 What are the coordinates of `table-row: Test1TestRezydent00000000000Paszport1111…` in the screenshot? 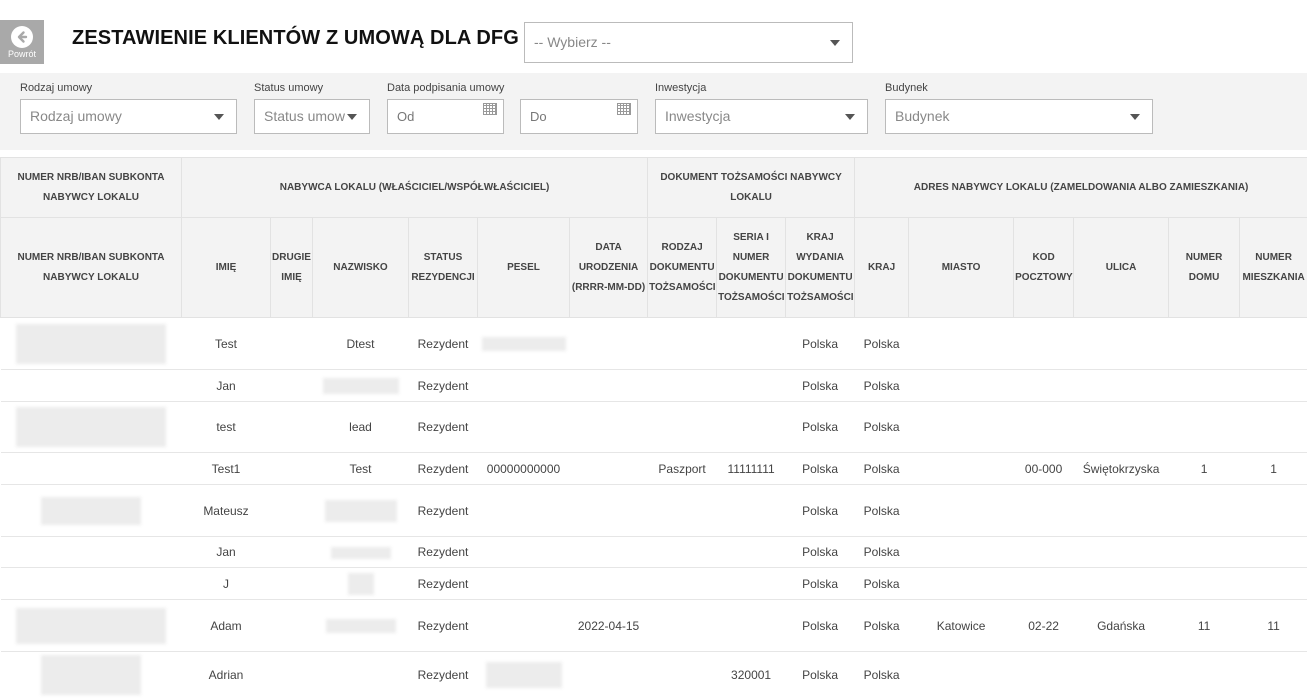 It's located at (654, 469).